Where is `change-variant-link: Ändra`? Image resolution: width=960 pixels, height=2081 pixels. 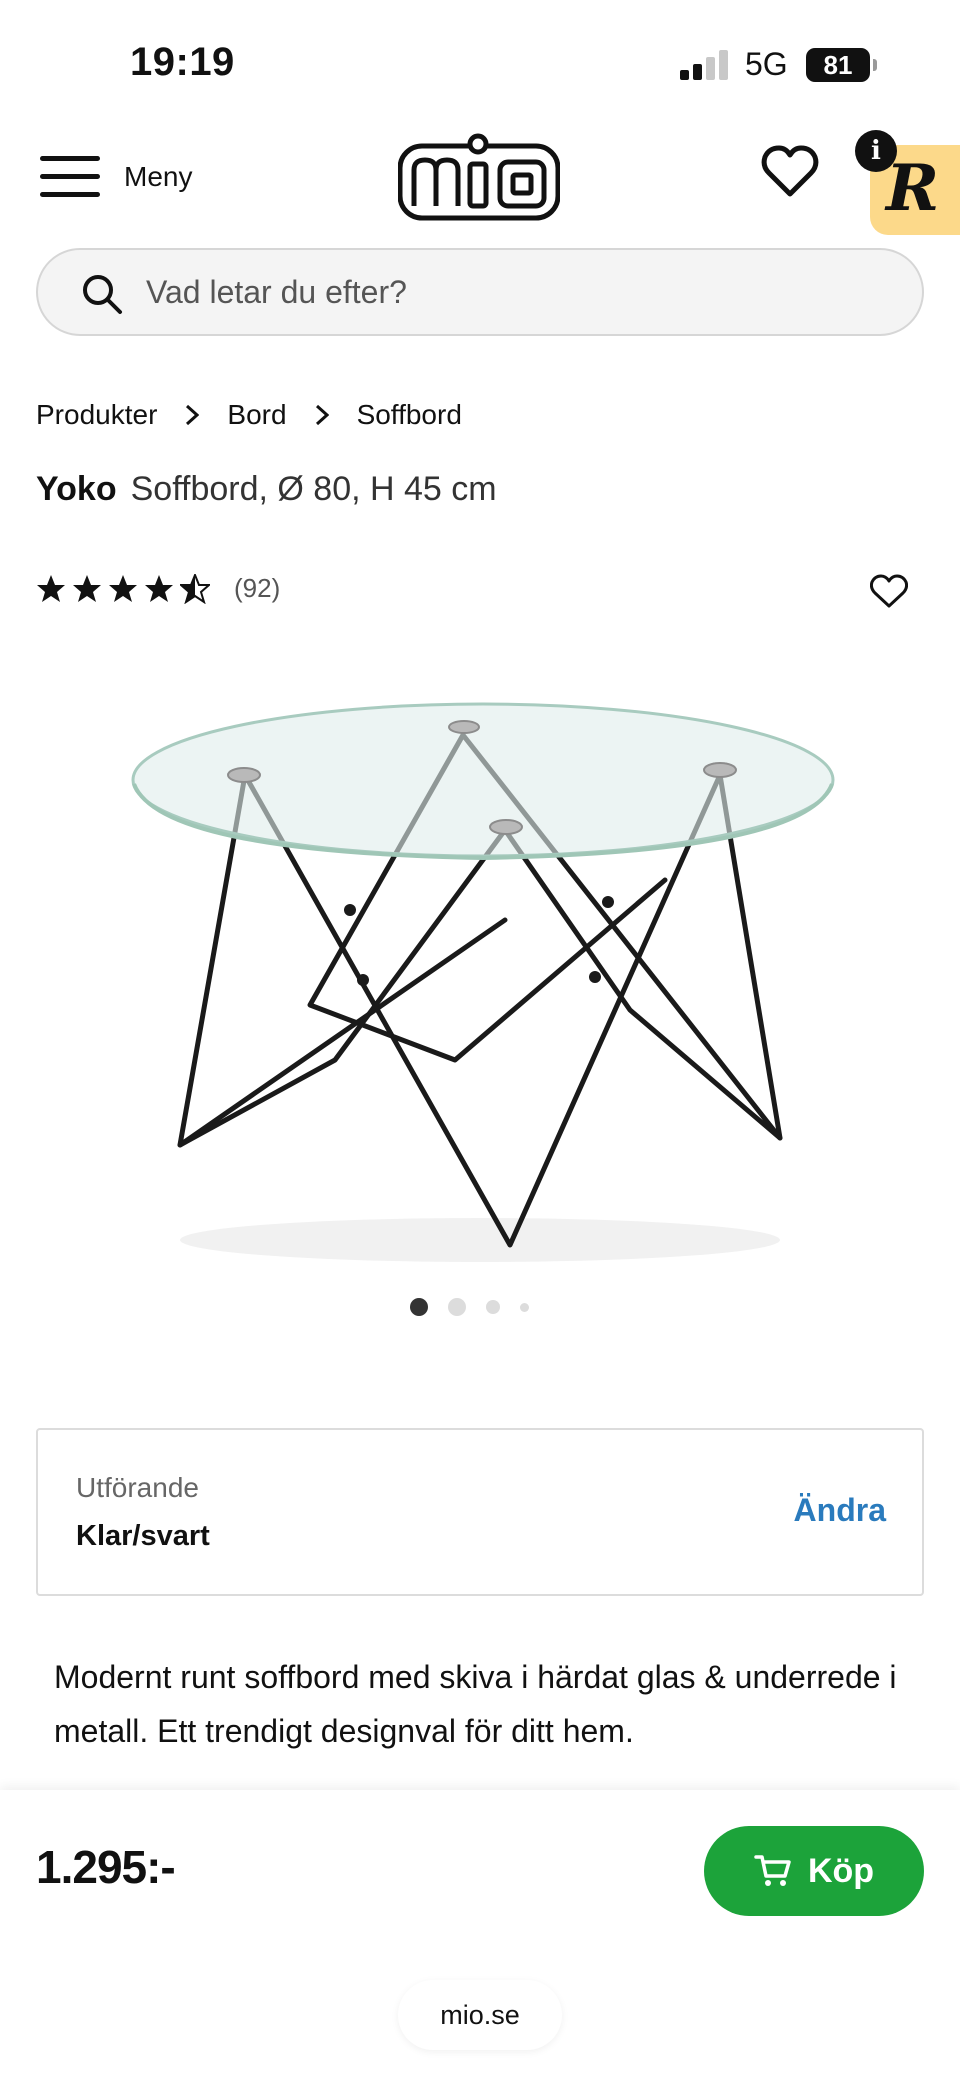 change-variant-link: Ändra is located at coordinates (840, 1510).